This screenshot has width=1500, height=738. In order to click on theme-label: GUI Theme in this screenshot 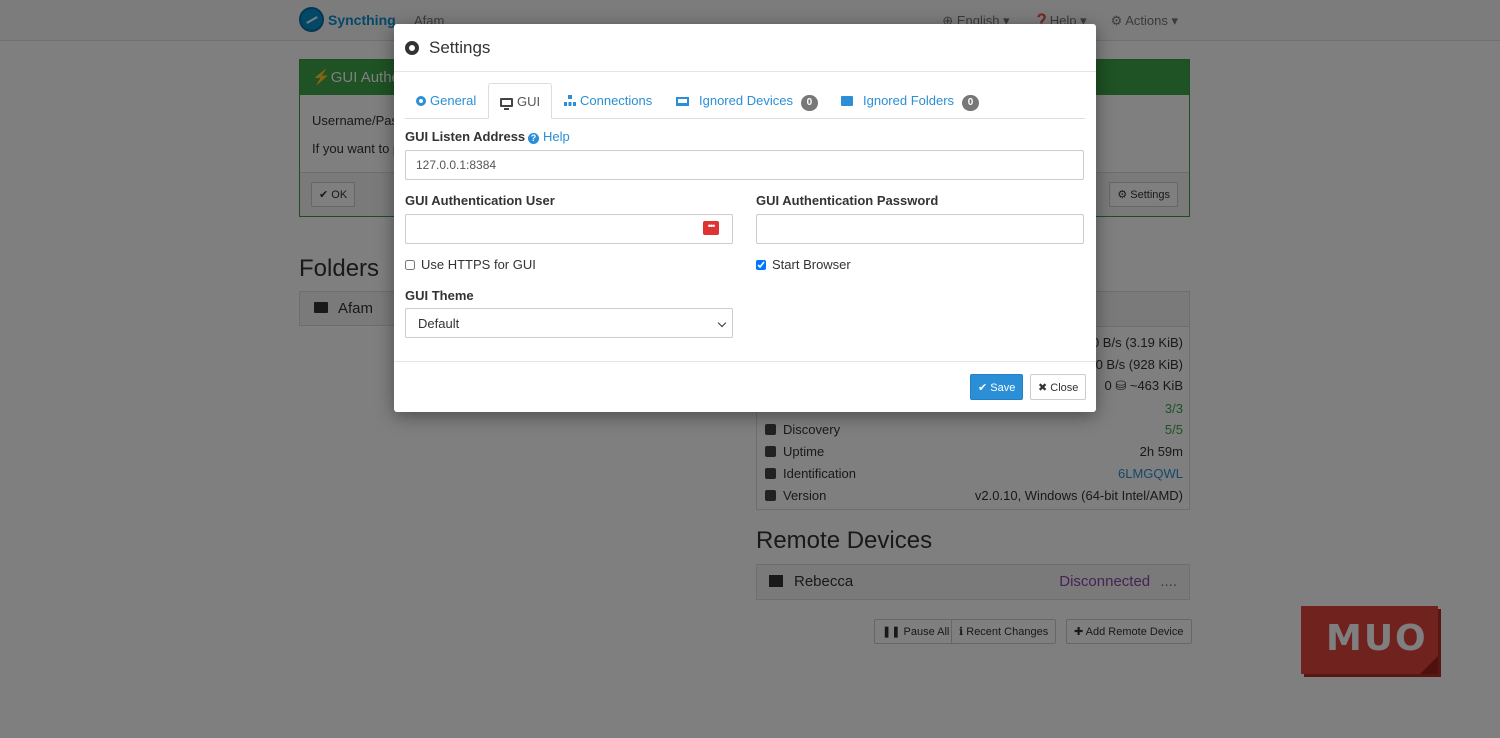, I will do `click(439, 295)`.